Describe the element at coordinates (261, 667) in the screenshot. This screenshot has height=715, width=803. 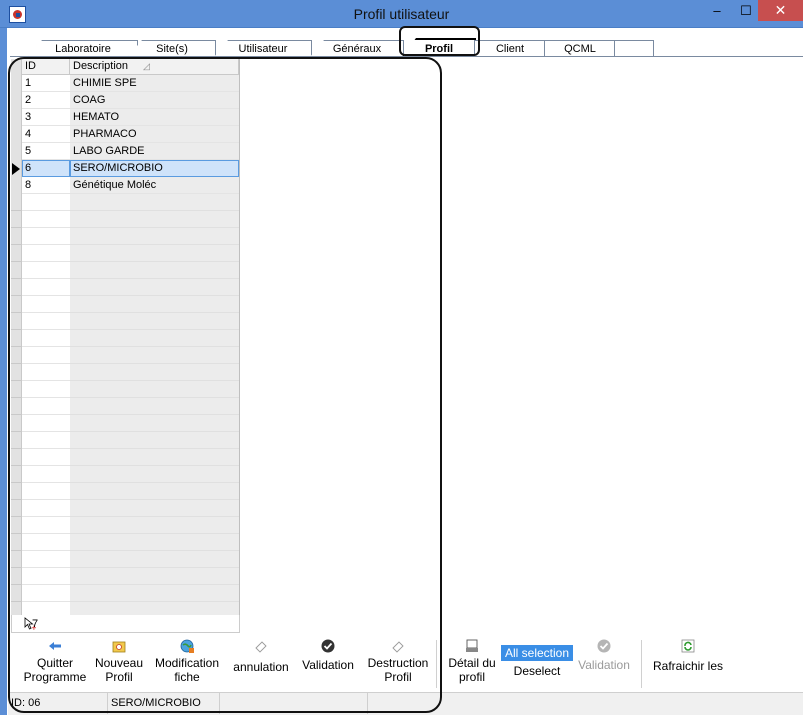
I see `cancel-label: annulation` at that location.